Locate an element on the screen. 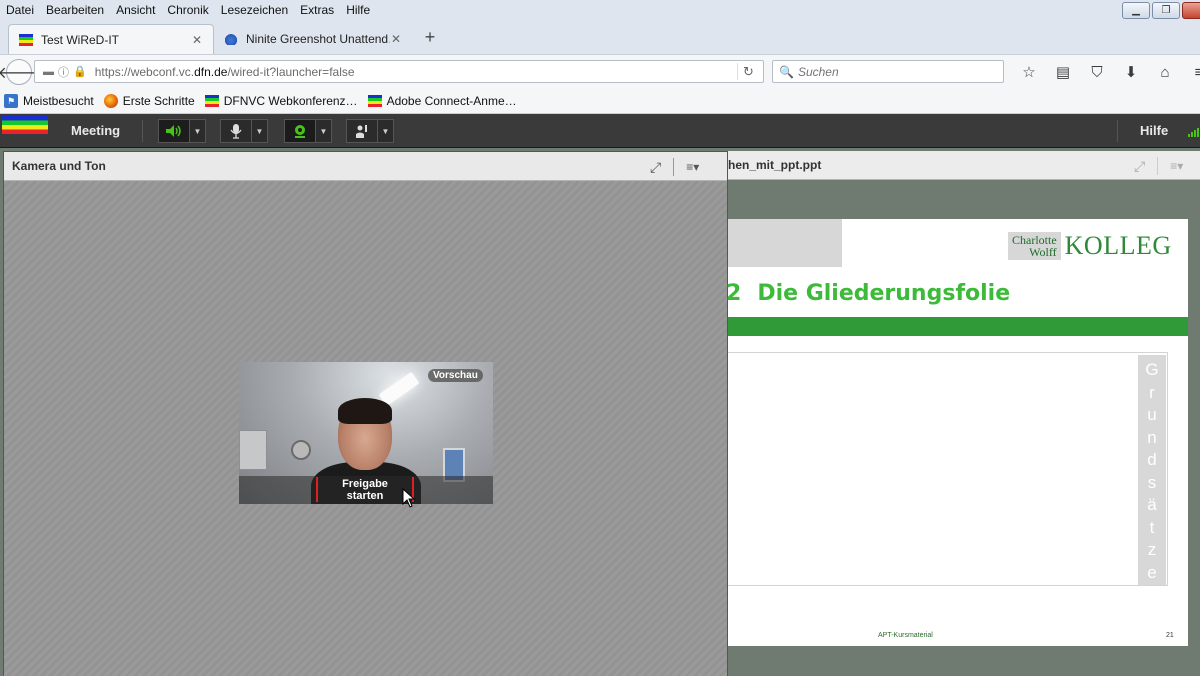 Image resolution: width=1200 pixels, height=676 pixels. window-controls: ▁ ❐ ✕ is located at coordinates (1161, 10).